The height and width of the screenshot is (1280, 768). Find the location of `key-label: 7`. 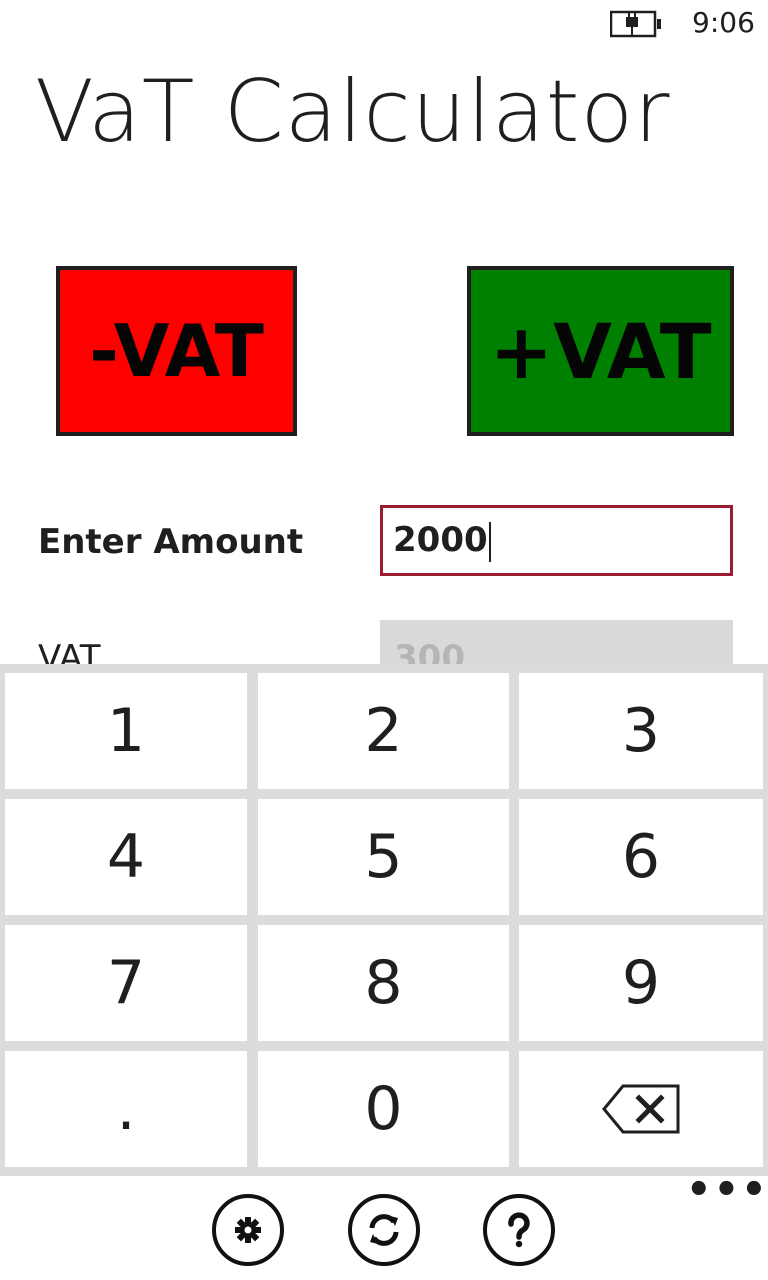

key-label: 7 is located at coordinates (126, 983).